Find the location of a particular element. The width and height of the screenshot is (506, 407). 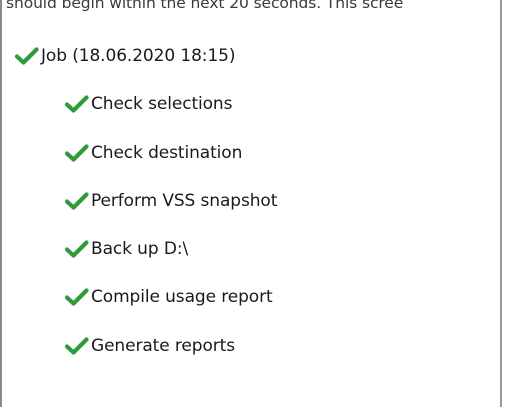

tree-item-generate-reports: Generate reports is located at coordinates (149, 346).